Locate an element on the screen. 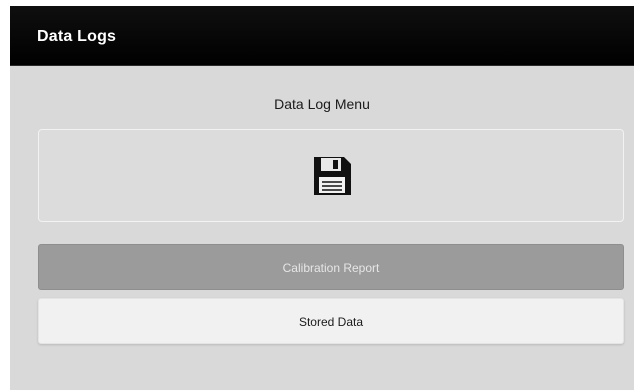 The width and height of the screenshot is (640, 390). window-title: Data Logs is located at coordinates (77, 36).